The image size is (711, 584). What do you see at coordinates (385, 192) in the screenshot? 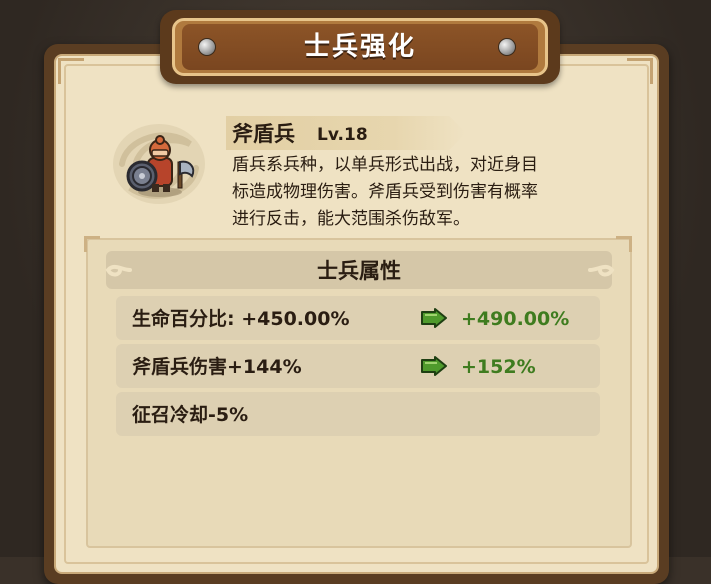
I see `unit-description-line: 标造成物理伤害。斧盾兵受到伤害有概率` at bounding box center [385, 192].